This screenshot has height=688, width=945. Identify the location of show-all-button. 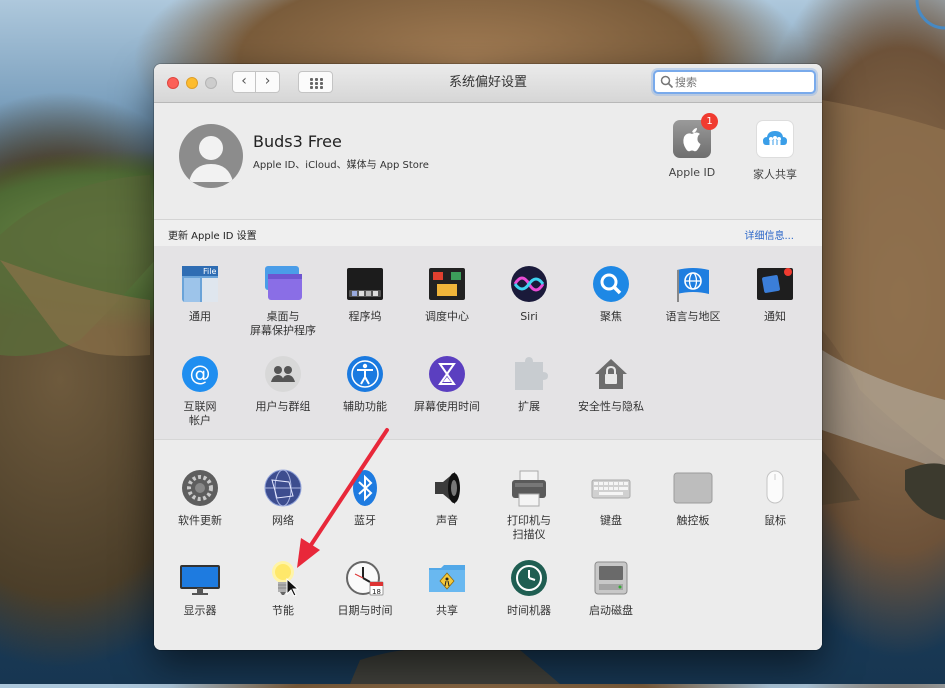
(315, 82).